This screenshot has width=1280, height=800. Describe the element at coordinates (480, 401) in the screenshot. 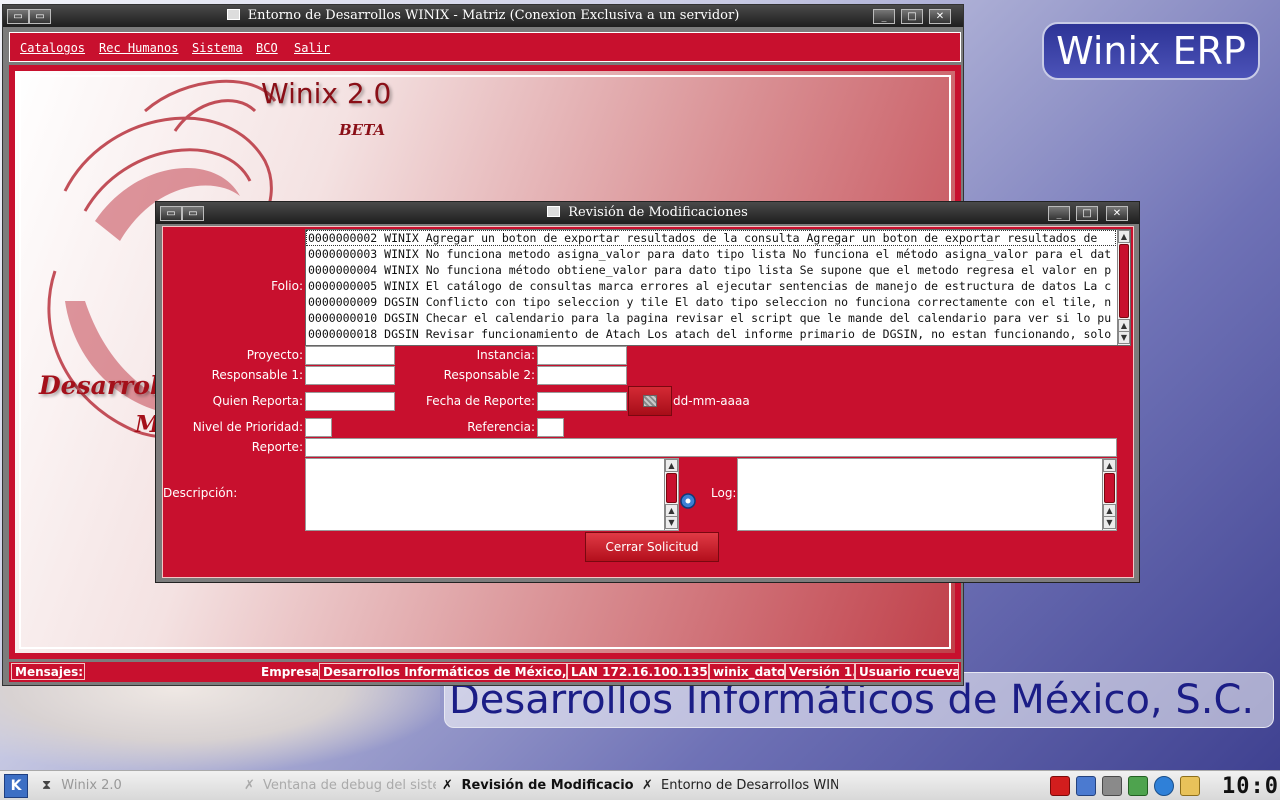

I see `fecha-reporte-label: Fecha de Reporte:` at that location.